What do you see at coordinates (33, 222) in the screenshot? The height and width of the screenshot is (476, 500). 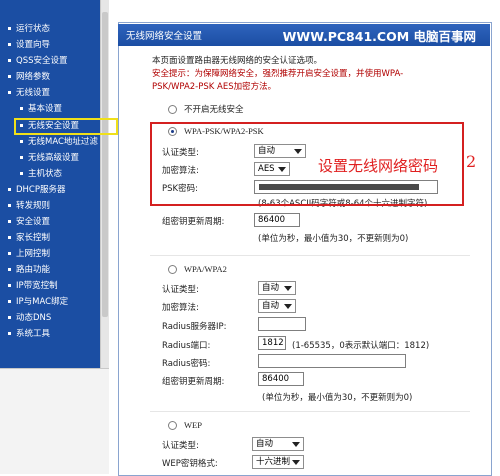 I see `sidebar-item-label: 安全设置` at bounding box center [33, 222].